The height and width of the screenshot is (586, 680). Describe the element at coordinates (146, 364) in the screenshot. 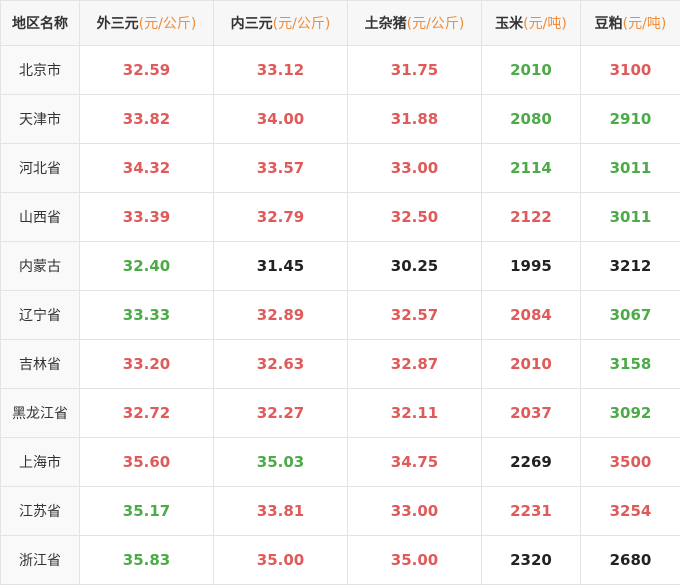

I see `waisanyuan-price-cell: 33.20` at that location.